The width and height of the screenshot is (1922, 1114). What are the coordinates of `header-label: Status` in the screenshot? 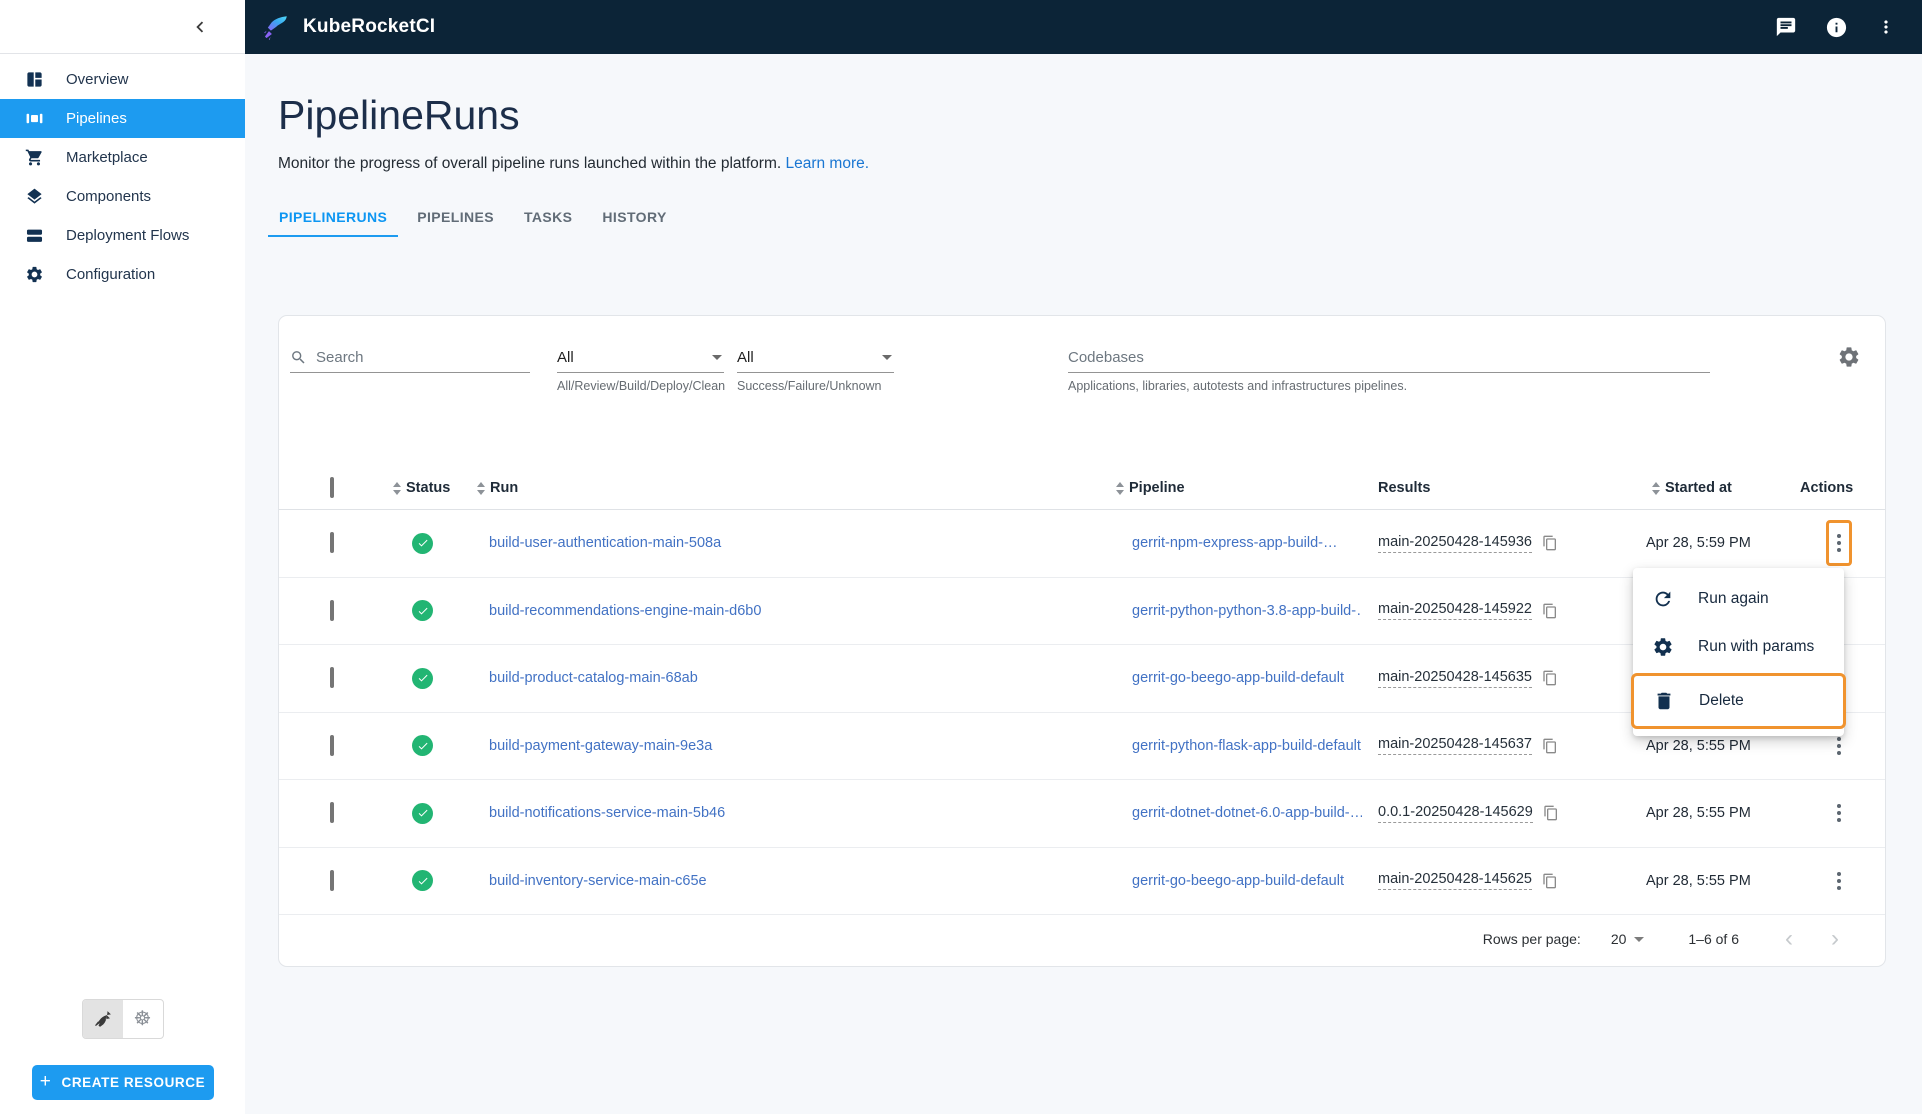 It's located at (428, 488).